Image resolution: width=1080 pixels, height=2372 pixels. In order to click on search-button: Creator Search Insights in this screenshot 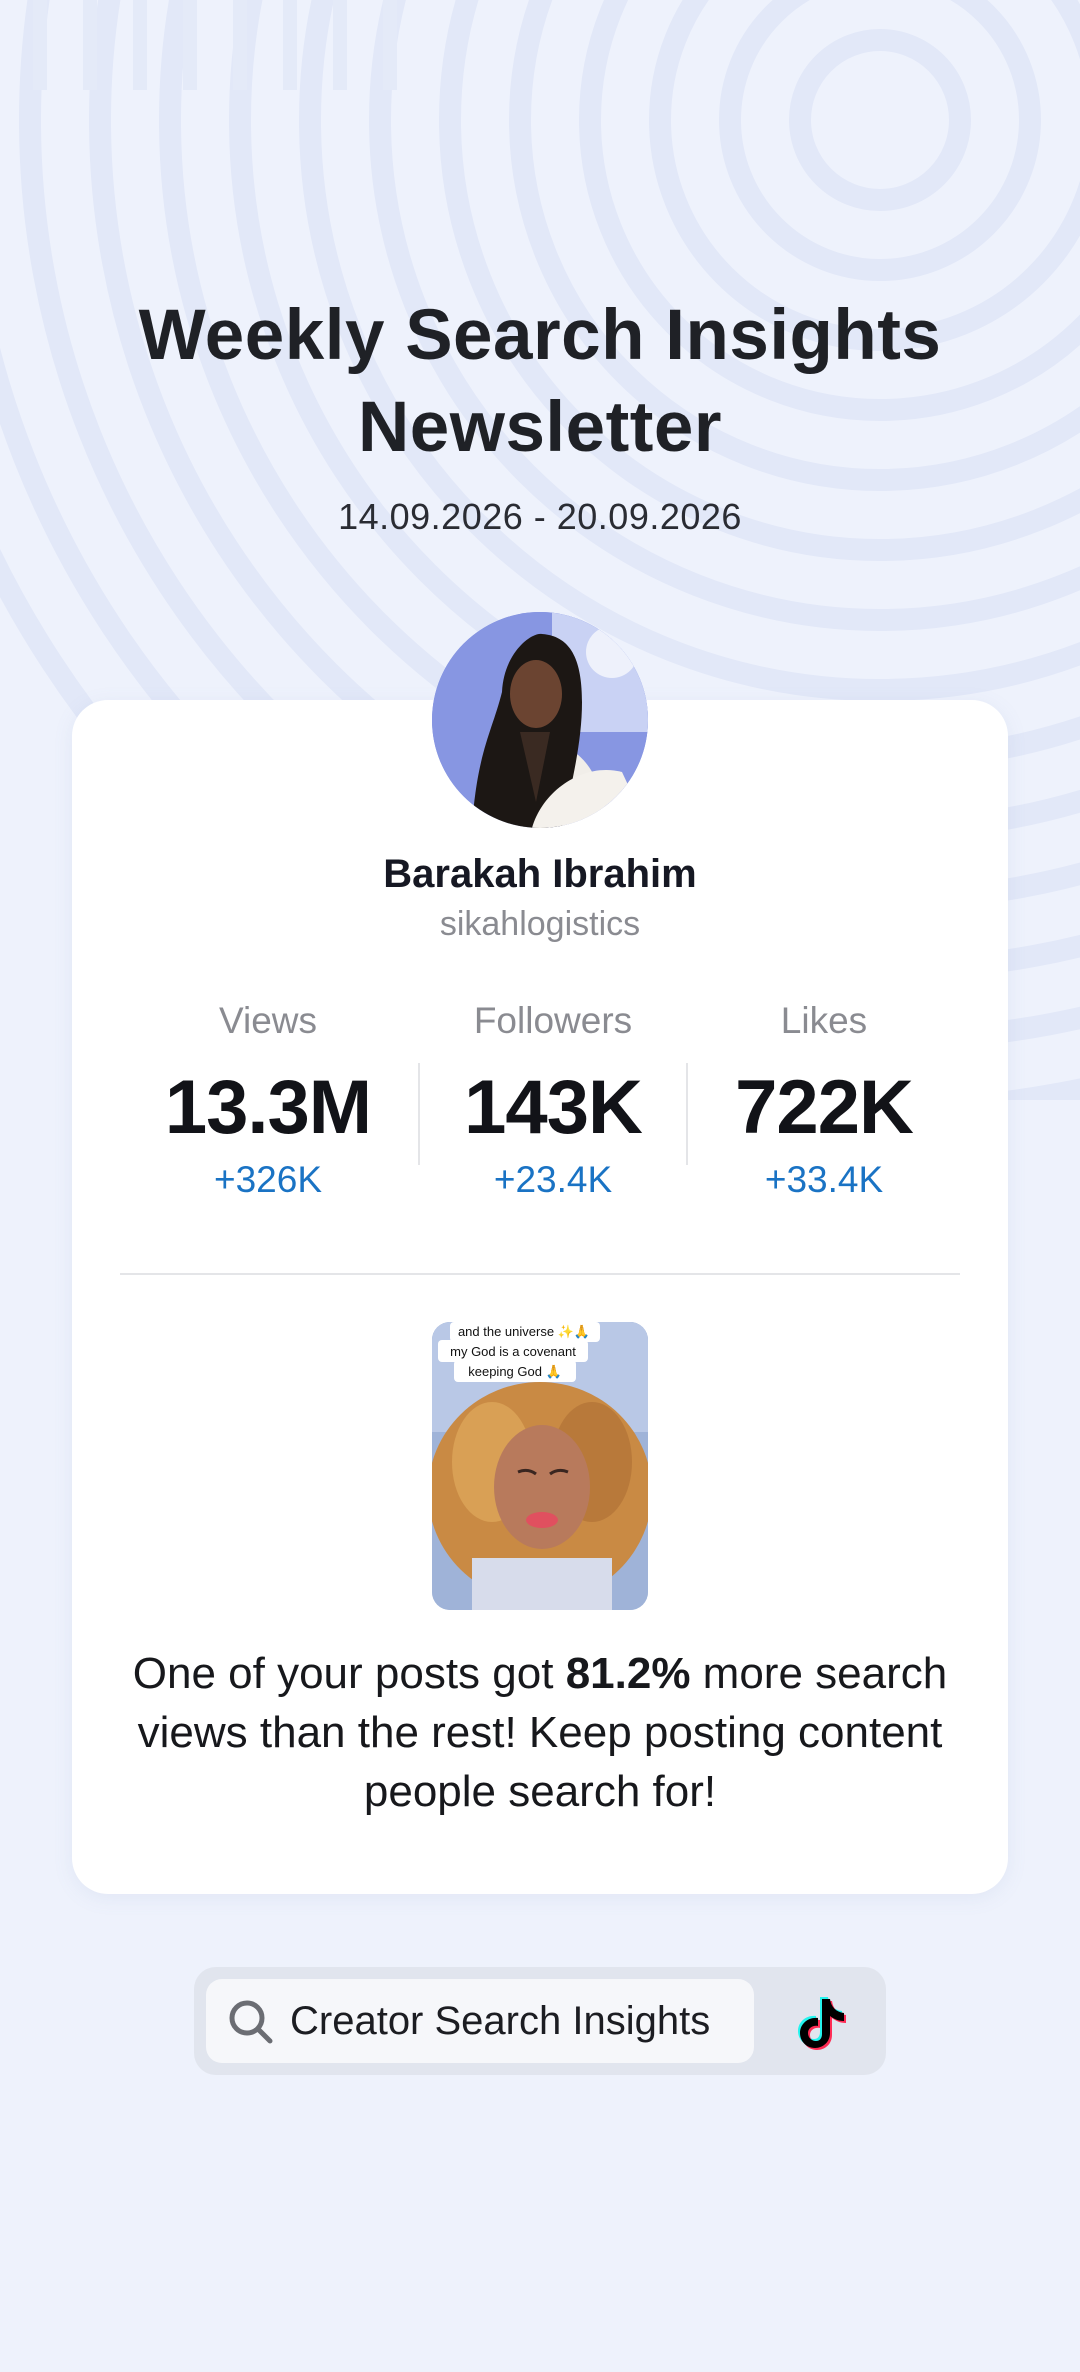, I will do `click(480, 2021)`.